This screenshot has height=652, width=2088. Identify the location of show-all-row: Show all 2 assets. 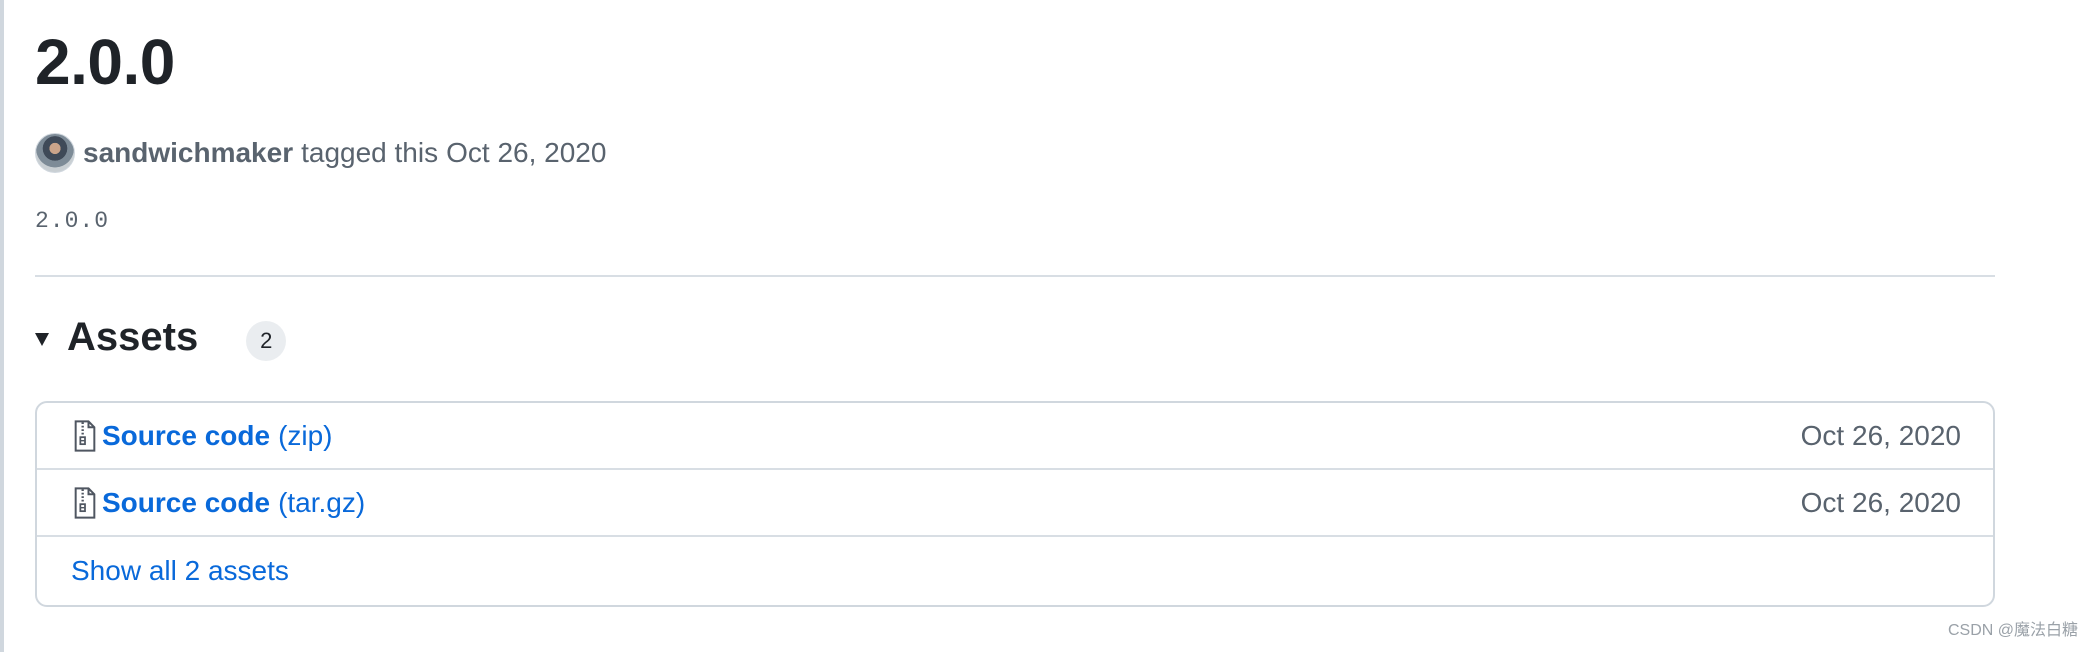
(1015, 571).